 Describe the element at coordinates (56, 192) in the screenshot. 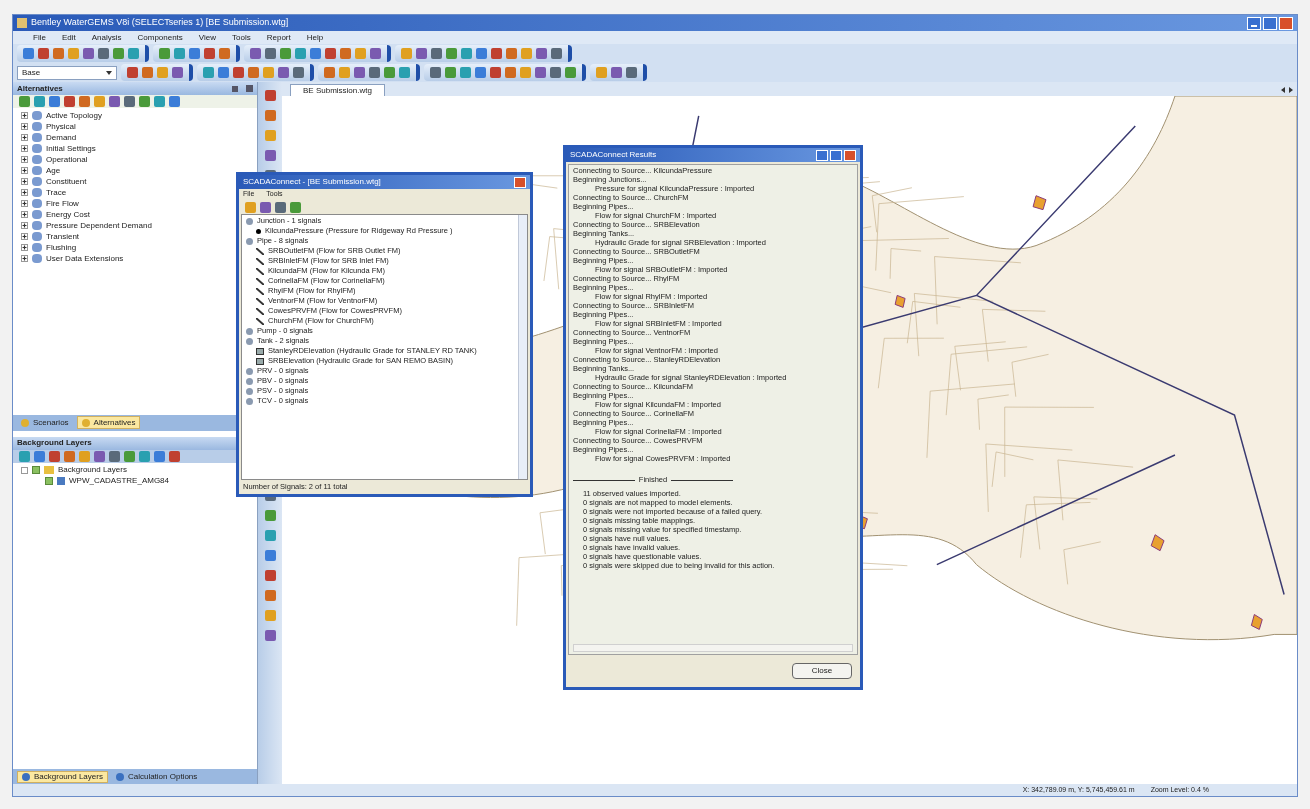

I see `tree-item: Trace` at that location.